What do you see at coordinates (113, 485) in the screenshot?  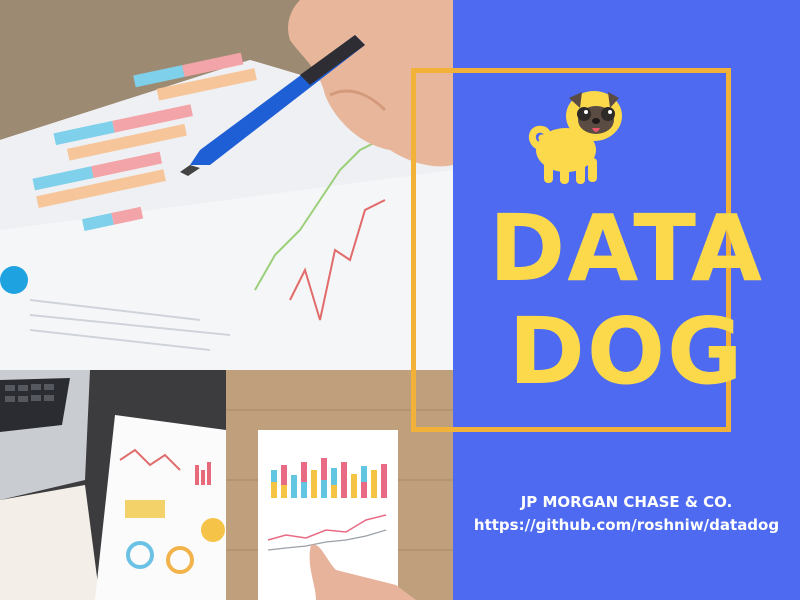 I see `photo-laptop-dashboard` at bounding box center [113, 485].